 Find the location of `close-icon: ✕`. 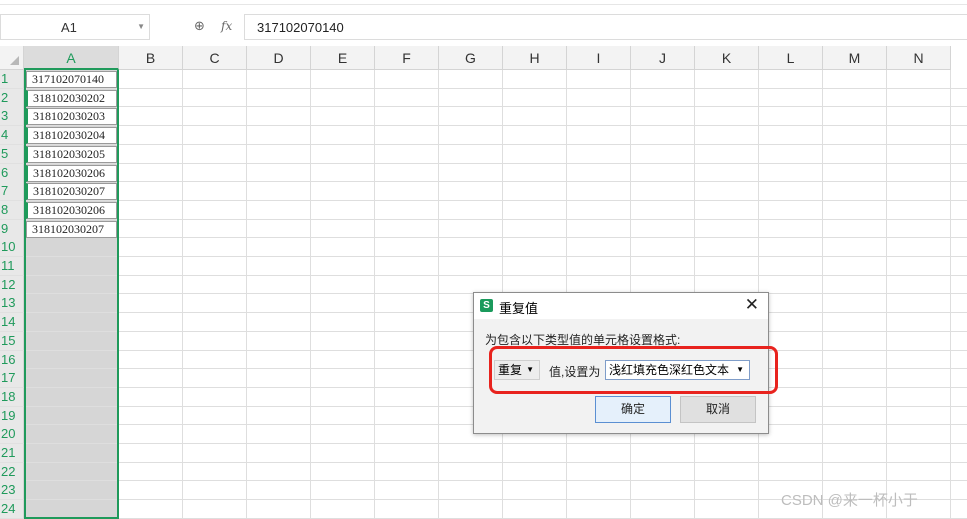

close-icon: ✕ is located at coordinates (752, 305).